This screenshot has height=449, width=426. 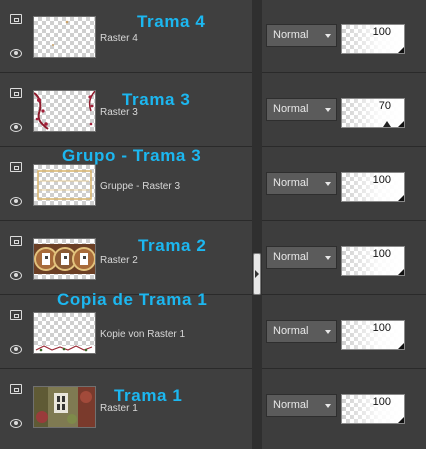 I want to click on opacity-gradient, so click(x=373, y=113).